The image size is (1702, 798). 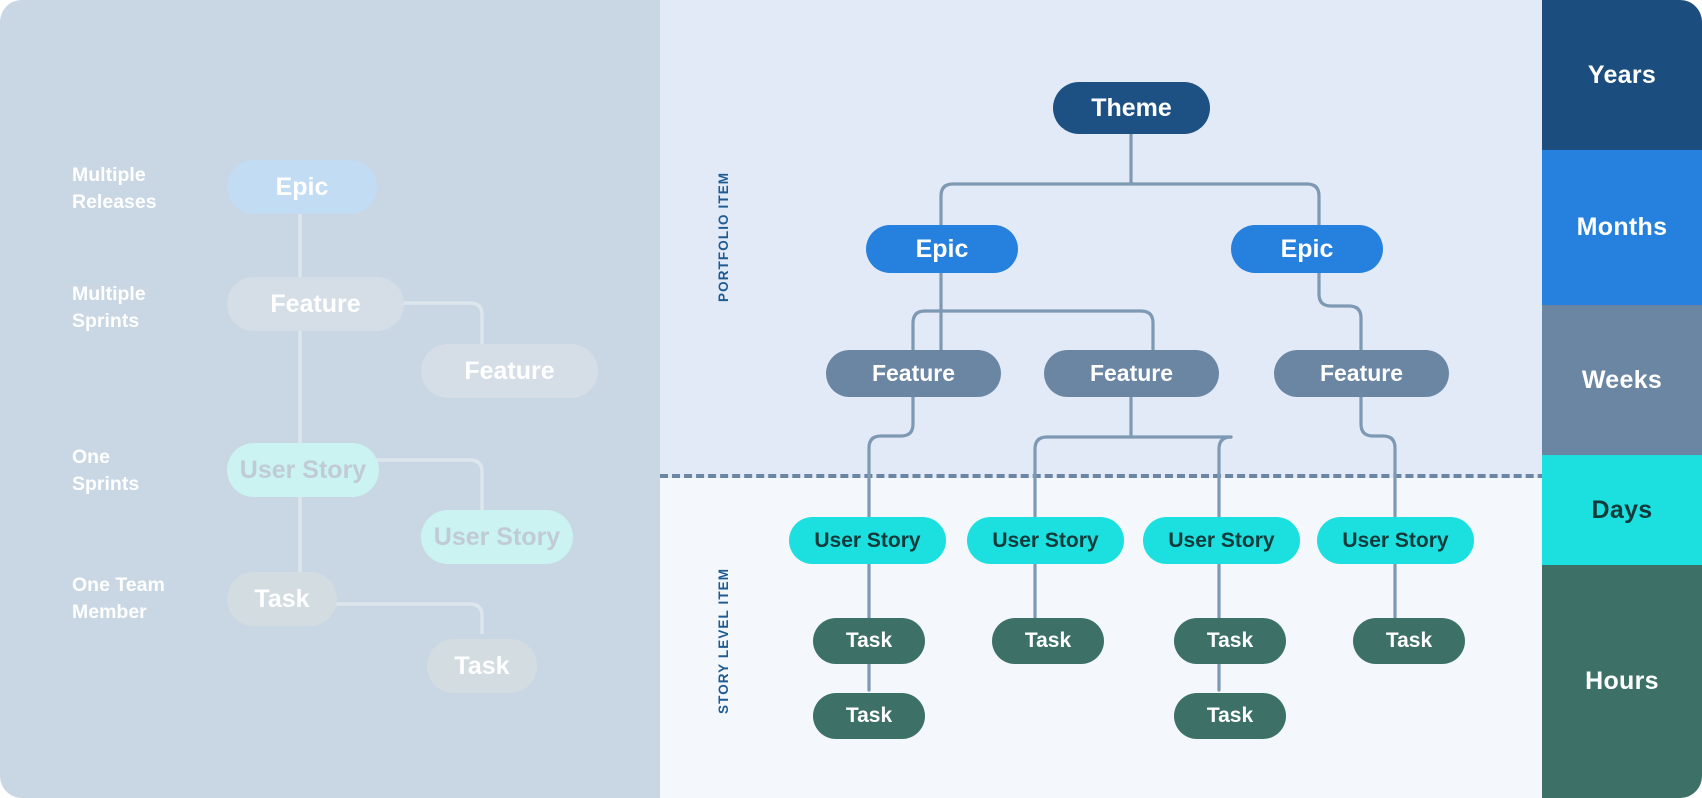 What do you see at coordinates (723, 236) in the screenshot?
I see `portfolio-item-label: PORTFOLIO ITEM` at bounding box center [723, 236].